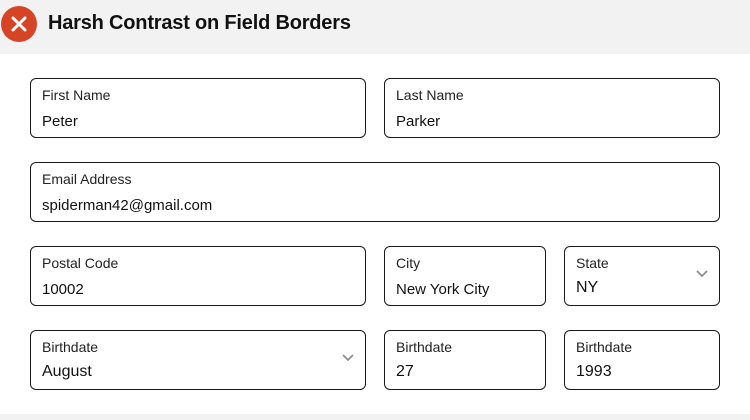  Describe the element at coordinates (642, 360) in the screenshot. I see `birth-year-field: Birthdate 1993` at that location.